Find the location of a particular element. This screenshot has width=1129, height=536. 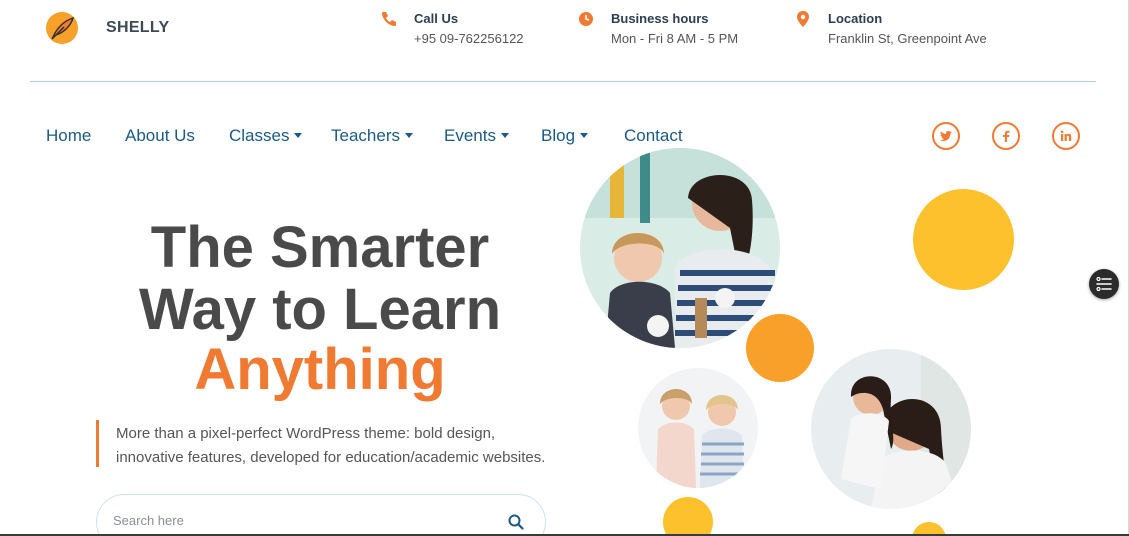

nav-item-about-us: About Us is located at coordinates (160, 136).